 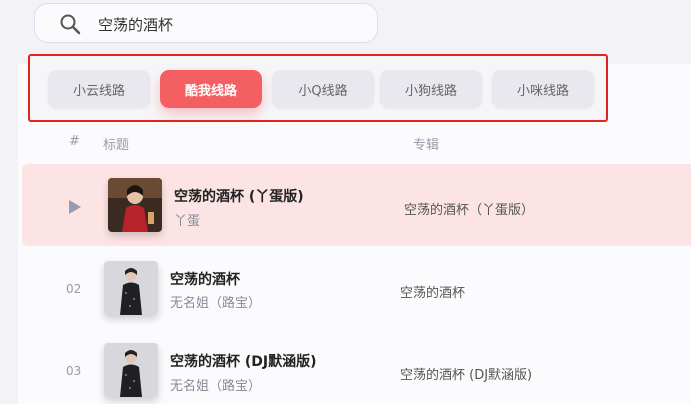 I want to click on song-album: 空荡的酒杯, so click(x=432, y=291).